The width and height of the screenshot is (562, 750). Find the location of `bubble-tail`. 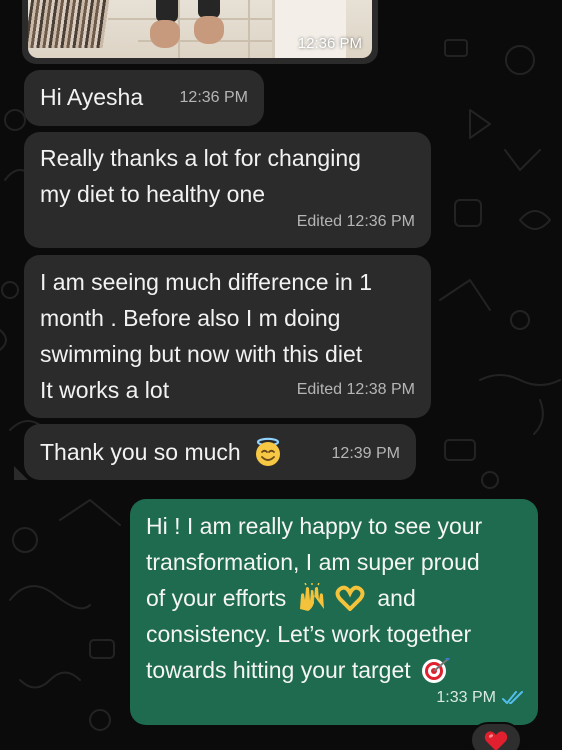

bubble-tail is located at coordinates (21, 473).